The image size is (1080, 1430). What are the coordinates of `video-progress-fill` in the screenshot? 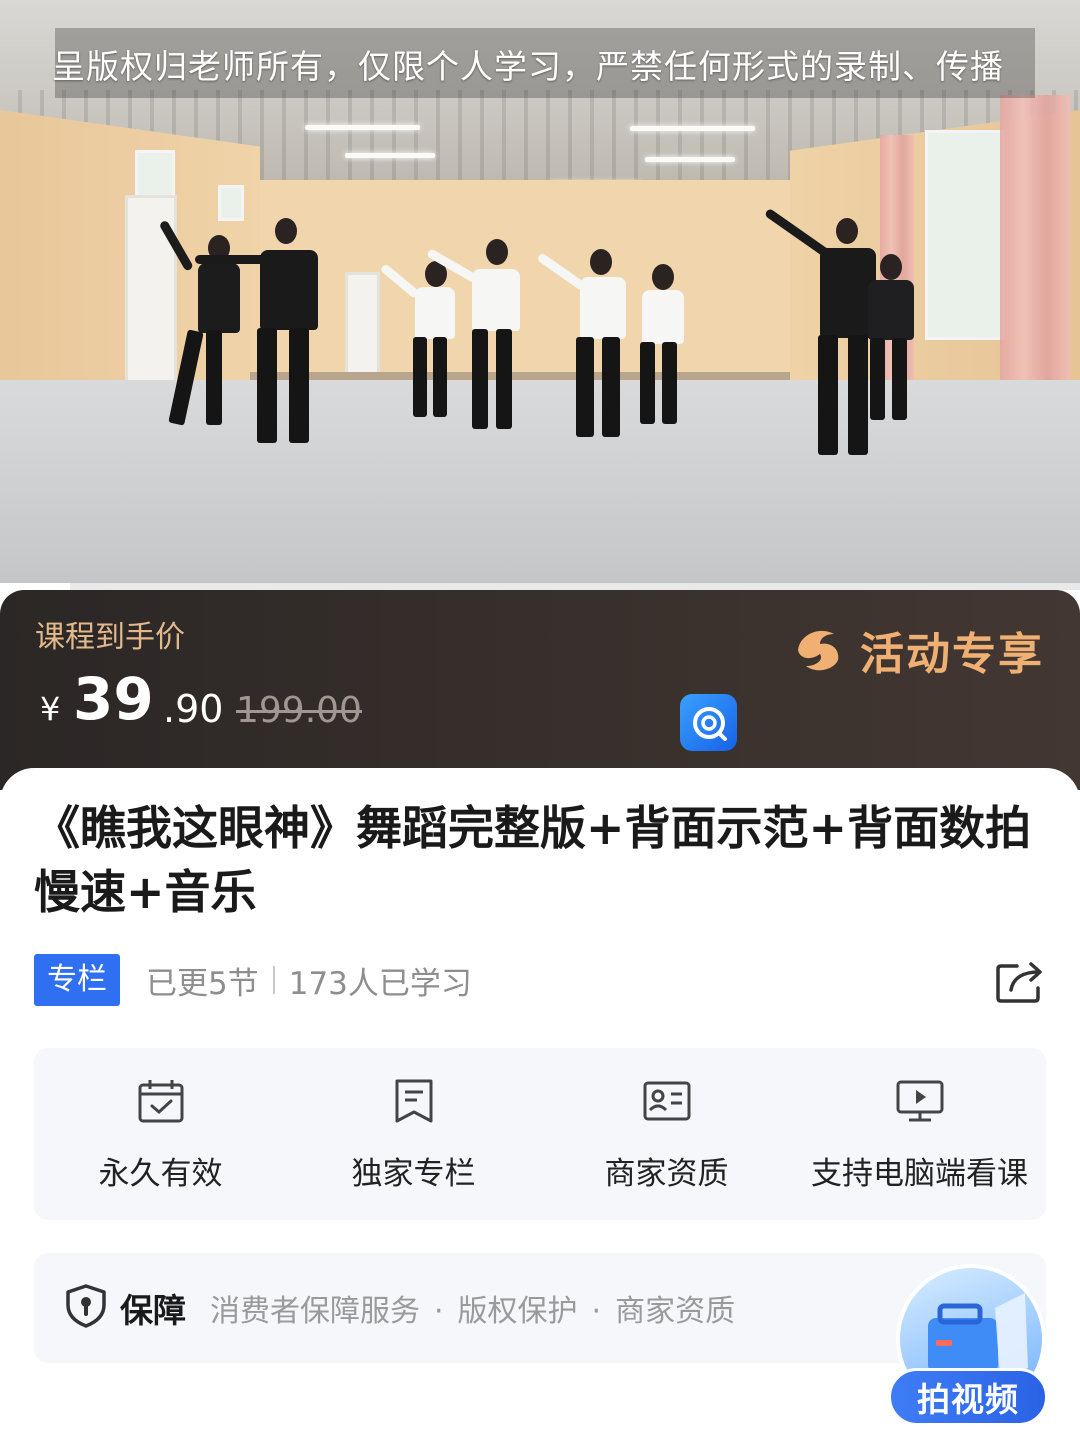 It's located at (35, 586).